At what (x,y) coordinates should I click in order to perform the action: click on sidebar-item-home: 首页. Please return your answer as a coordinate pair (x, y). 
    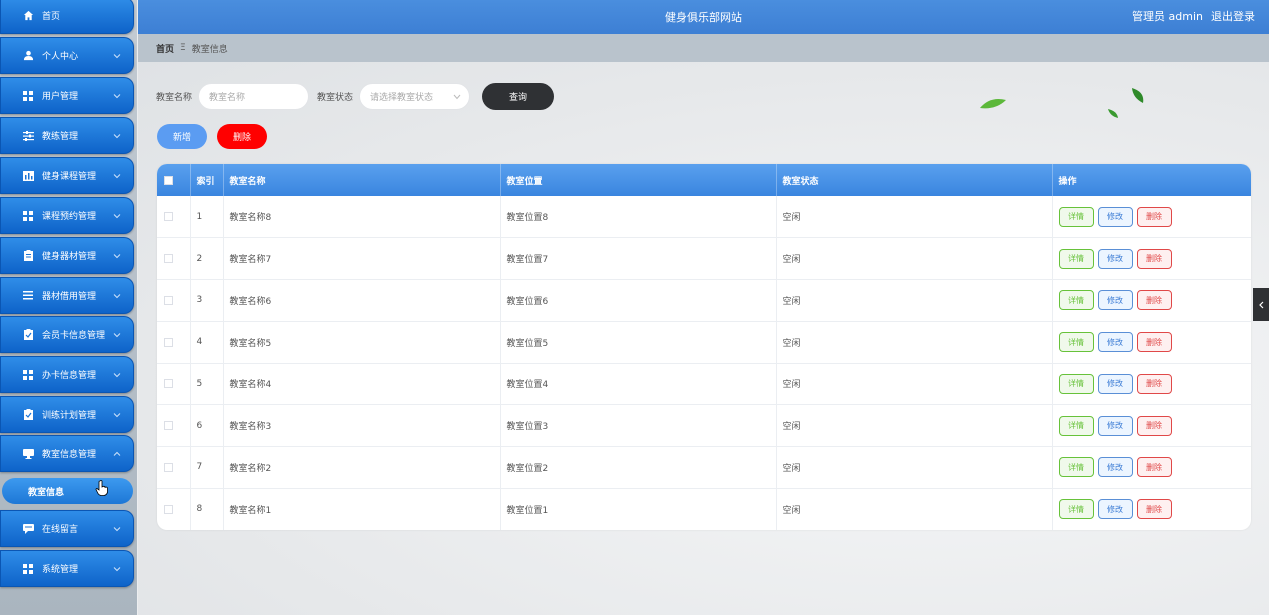
    Looking at the image, I should click on (67, 17).